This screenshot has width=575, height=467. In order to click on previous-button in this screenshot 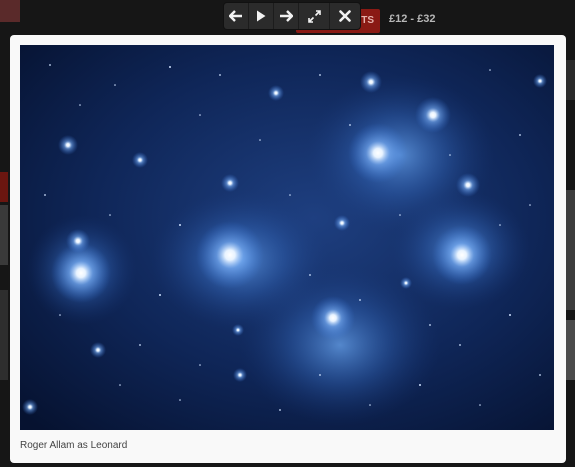, I will do `click(236, 16)`.